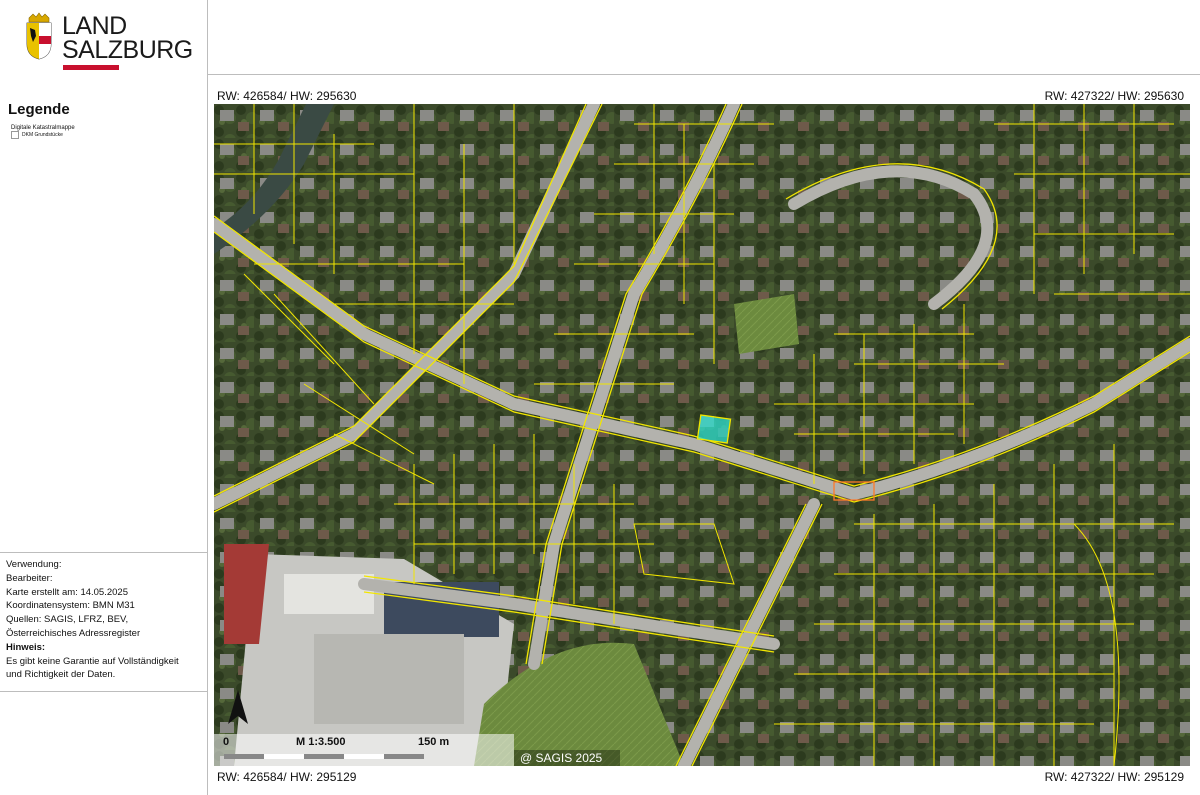  I want to click on salzburg-crest-icon, so click(39, 36).